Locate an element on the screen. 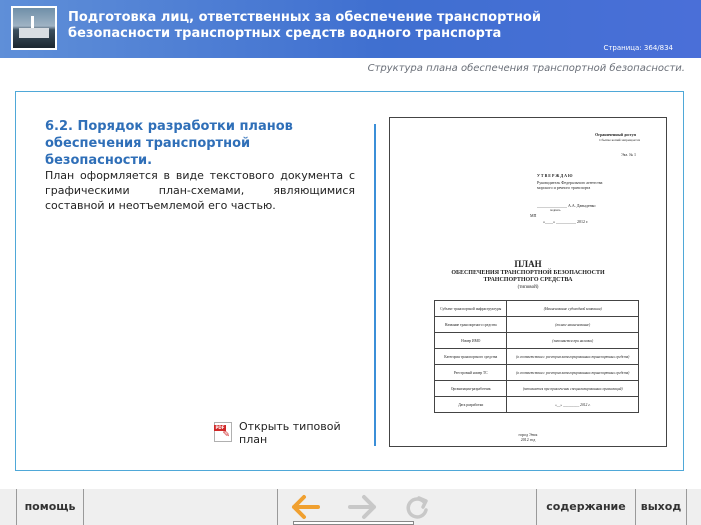 This screenshot has height=525, width=701. progress-bar is located at coordinates (353, 523).